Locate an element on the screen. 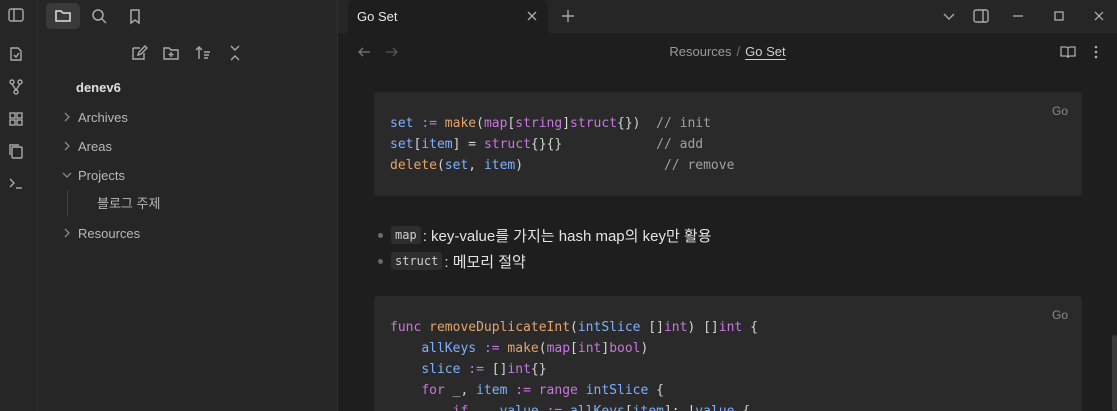 This screenshot has height=411, width=1117. close-icon is located at coordinates (532, 16).